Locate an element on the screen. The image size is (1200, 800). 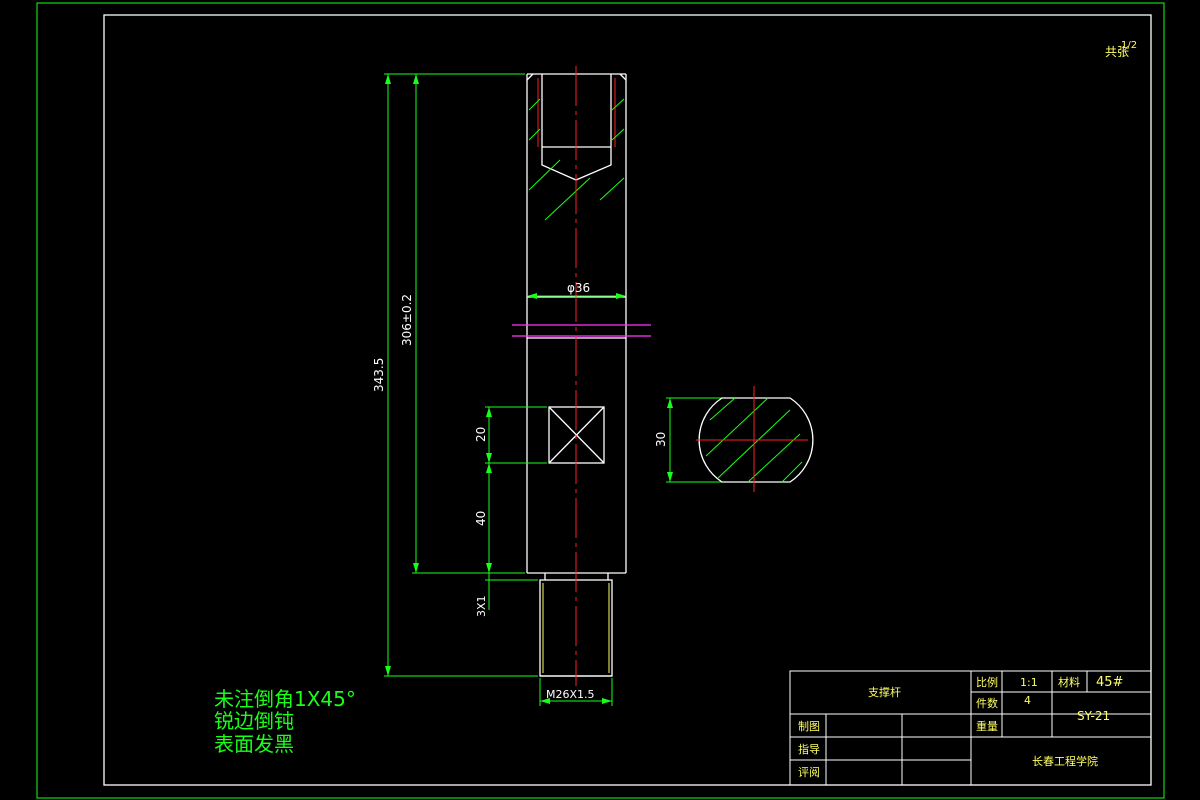
title-part-name: 支撑杆 is located at coordinates (884, 692).